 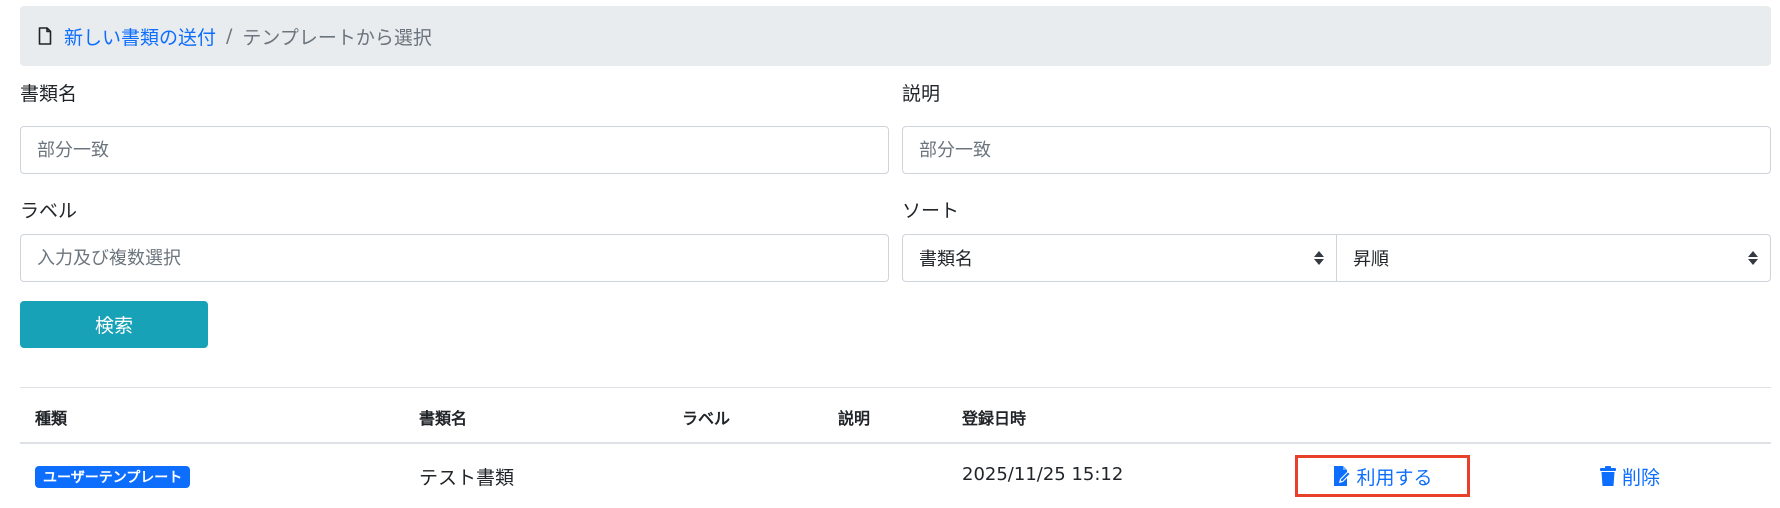 What do you see at coordinates (1043, 474) in the screenshot?
I see `row-registered-at: 2025/11/25 15:12` at bounding box center [1043, 474].